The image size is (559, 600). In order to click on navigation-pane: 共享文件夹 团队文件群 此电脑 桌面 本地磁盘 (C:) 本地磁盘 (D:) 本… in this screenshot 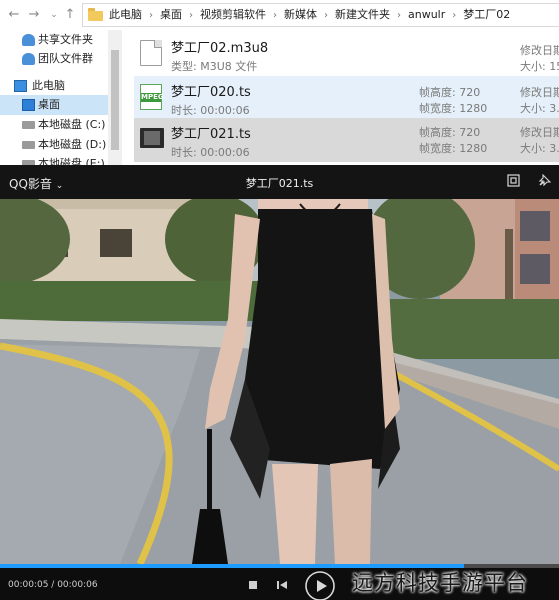, I will do `click(56, 100)`.